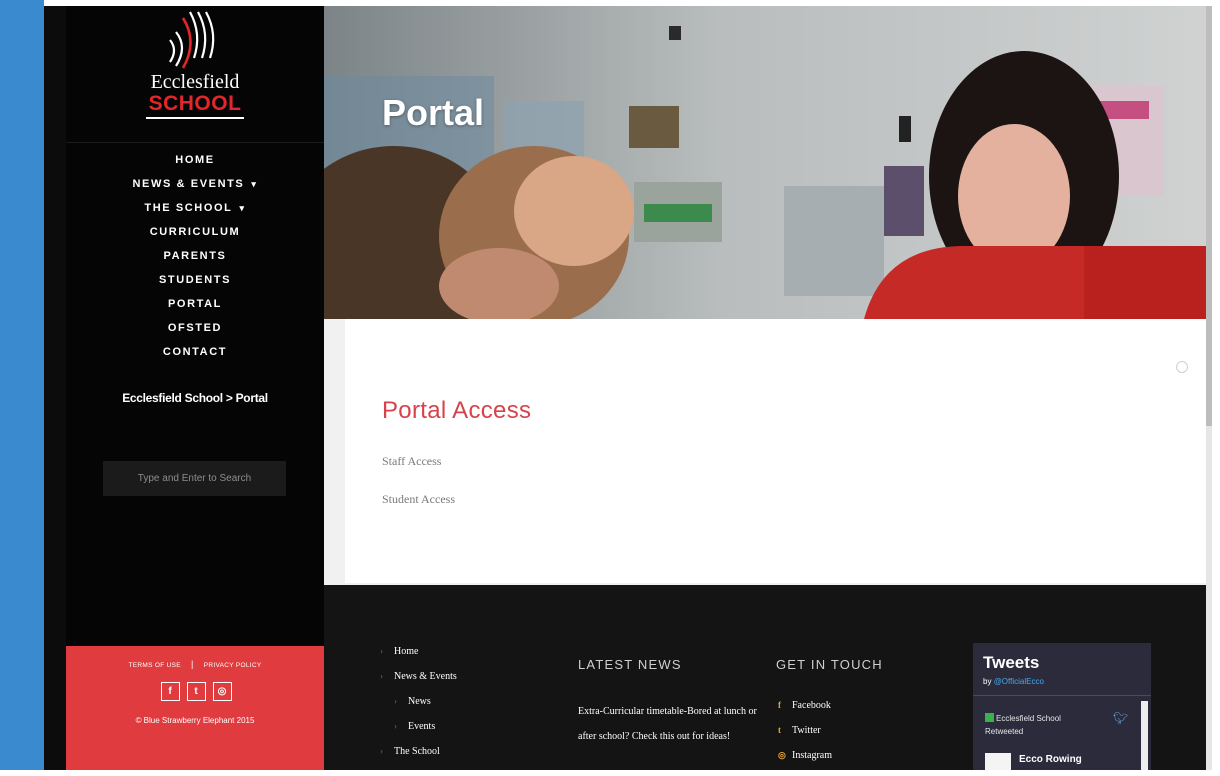  I want to click on logo-line2: SCHOOL, so click(195, 103).